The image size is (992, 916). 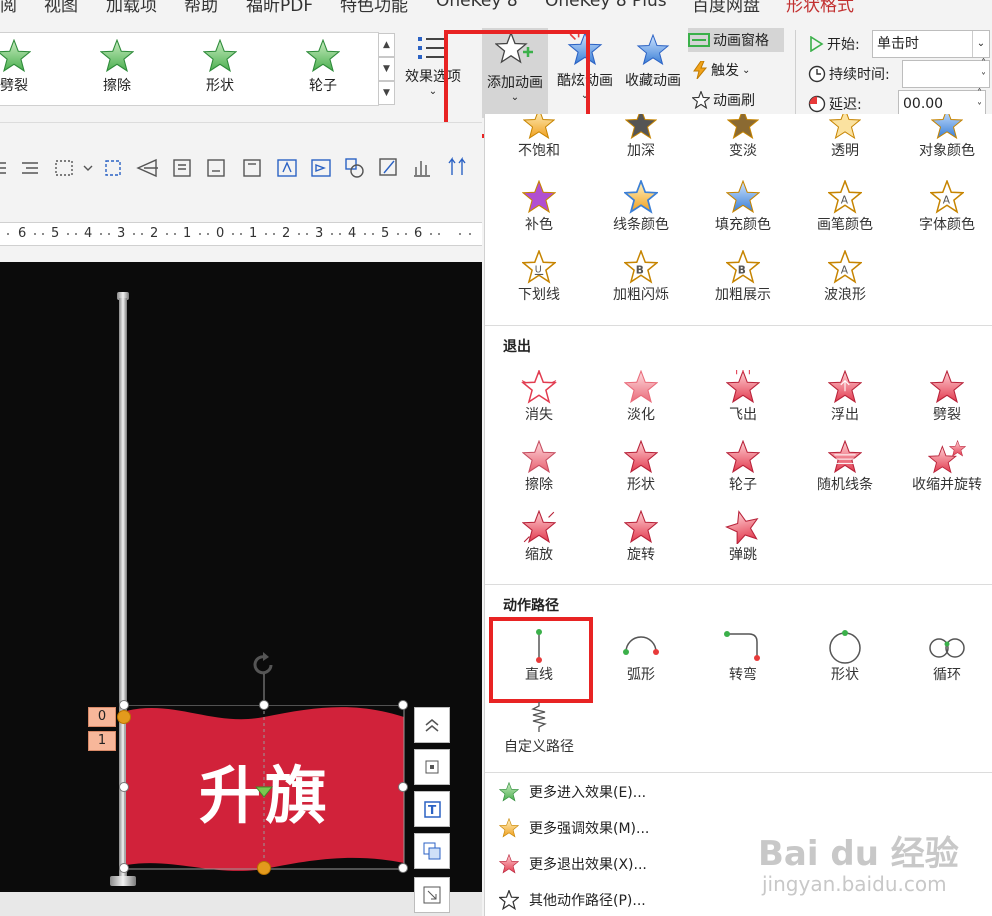 What do you see at coordinates (743, 527) in the screenshot?
I see `tilted-red-star-icon` at bounding box center [743, 527].